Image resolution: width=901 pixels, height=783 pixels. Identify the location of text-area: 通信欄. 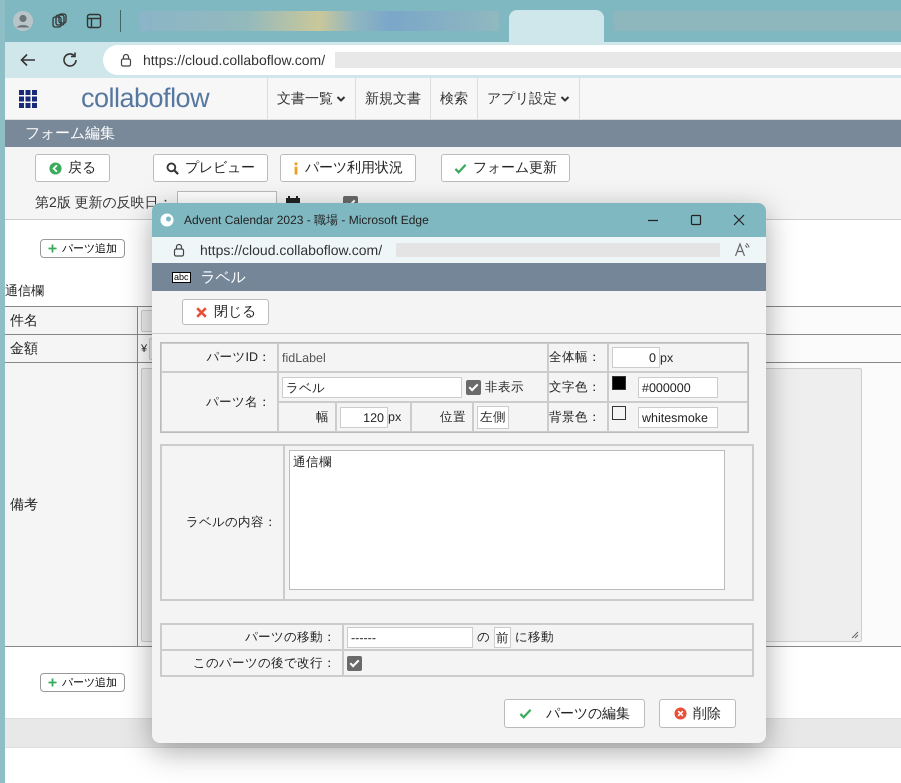
(507, 520).